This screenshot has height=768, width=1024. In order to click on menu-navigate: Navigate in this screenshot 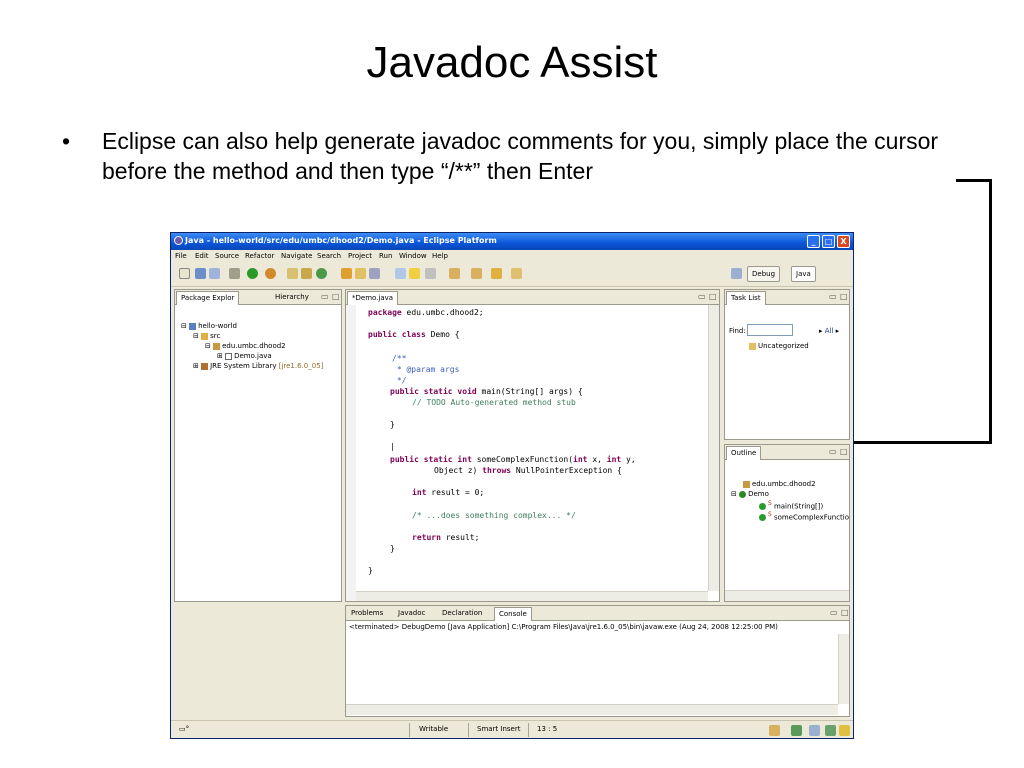, I will do `click(296, 256)`.